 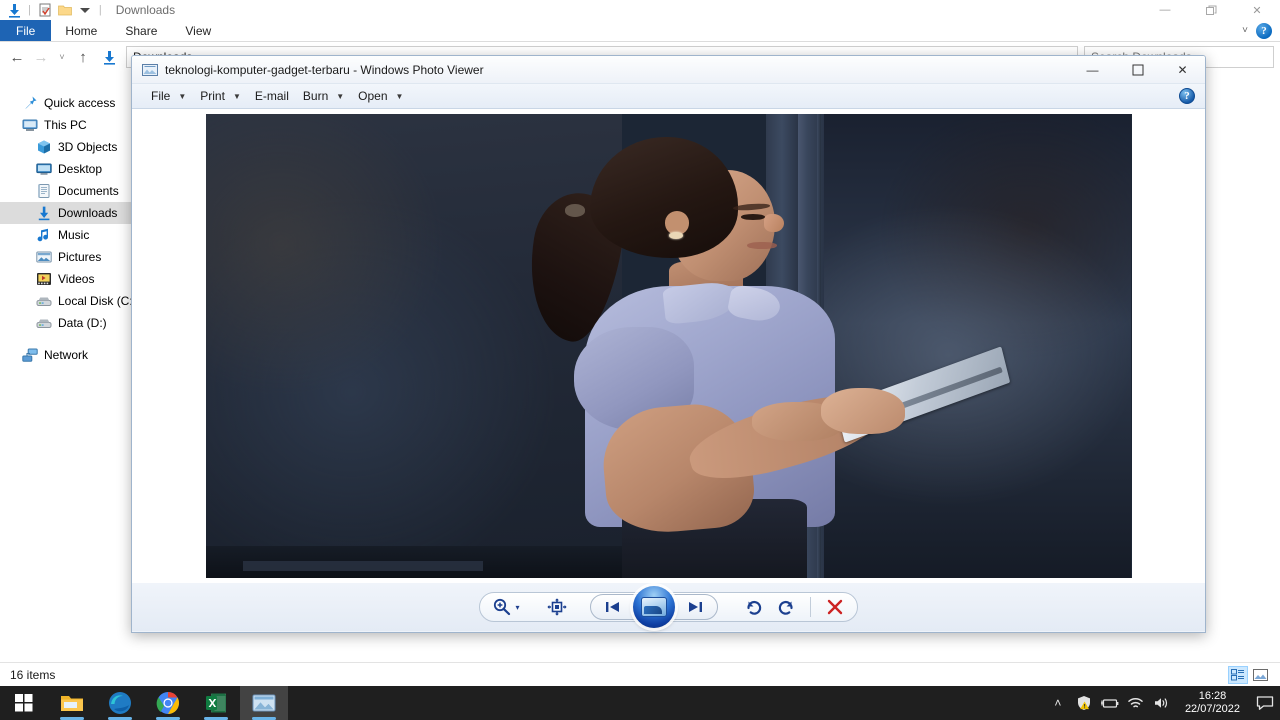 I want to click on windows-start-icon, so click(x=24, y=703).